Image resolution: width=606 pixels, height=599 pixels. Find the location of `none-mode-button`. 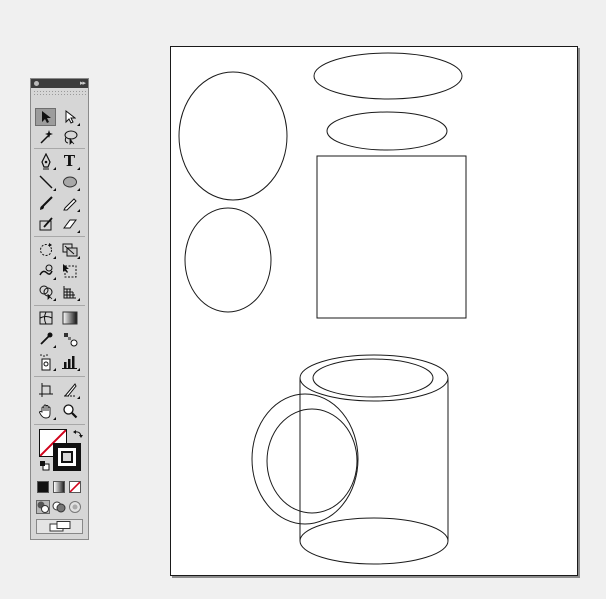

none-mode-button is located at coordinates (75, 487).